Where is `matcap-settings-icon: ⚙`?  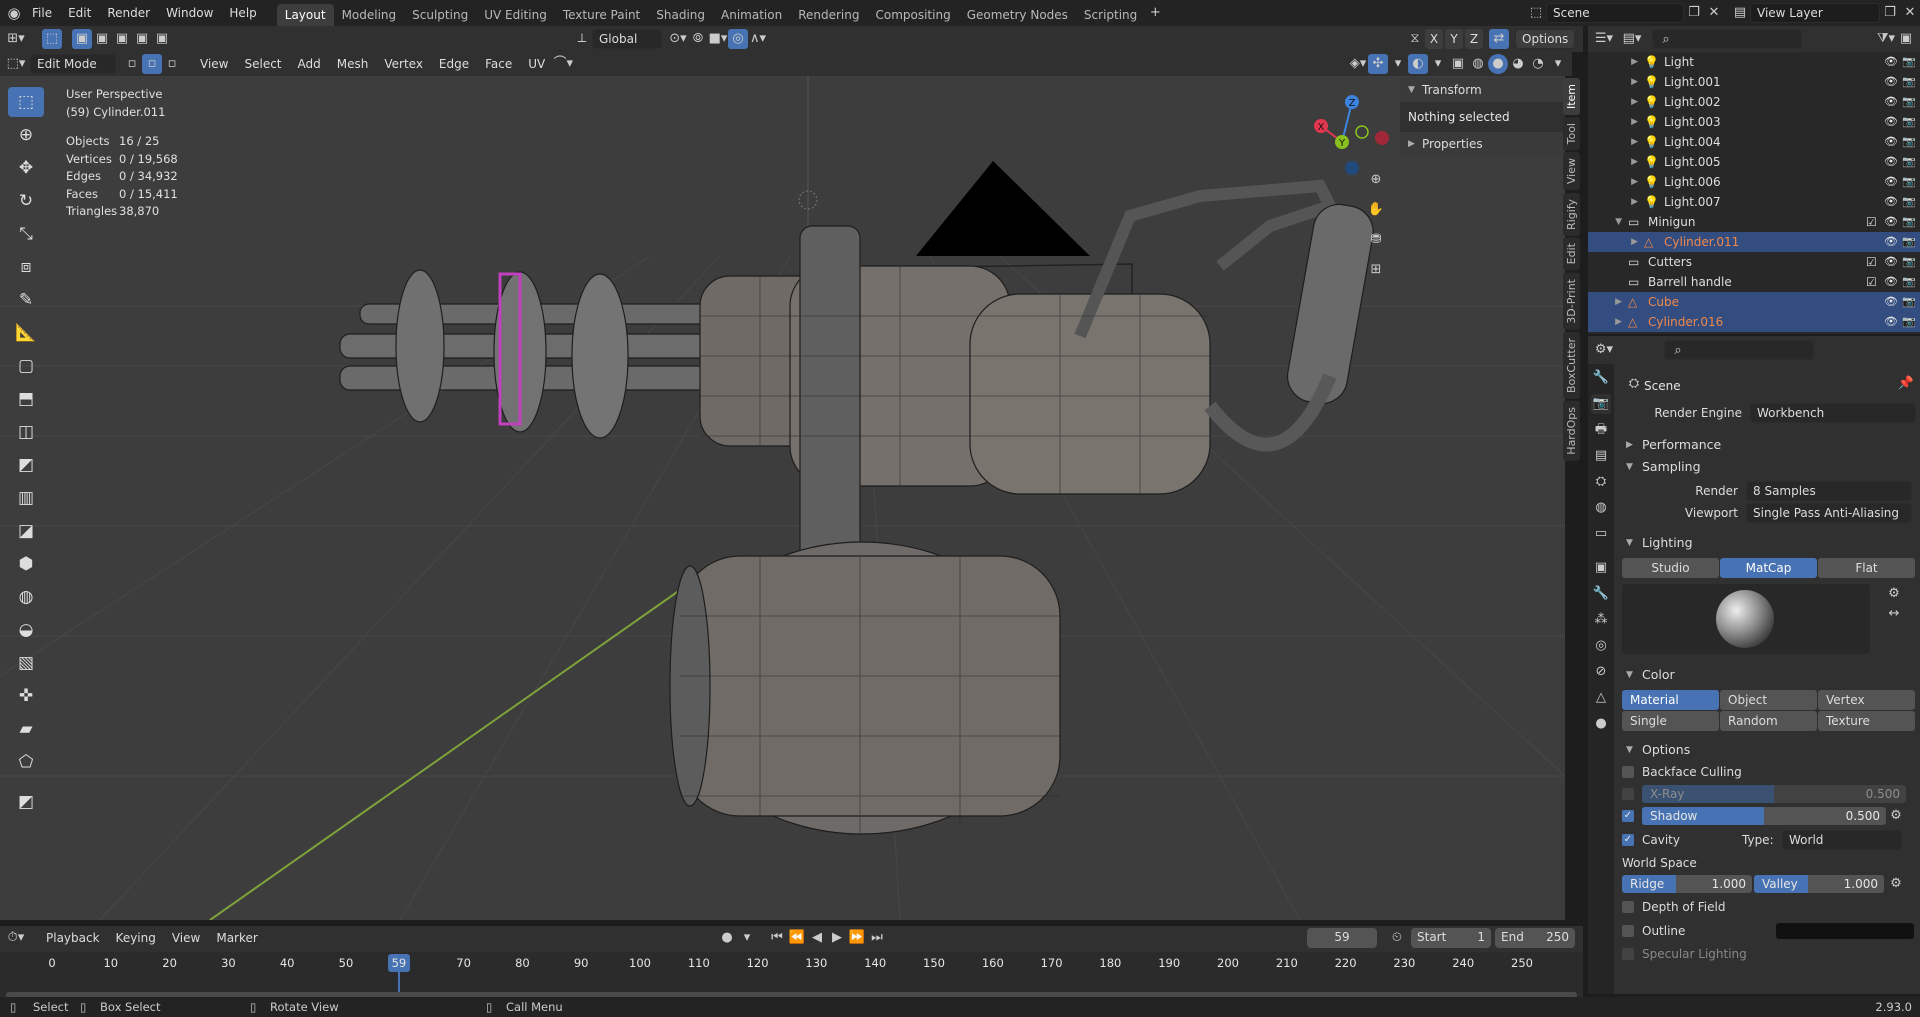
matcap-settings-icon: ⚙ is located at coordinates (1894, 594).